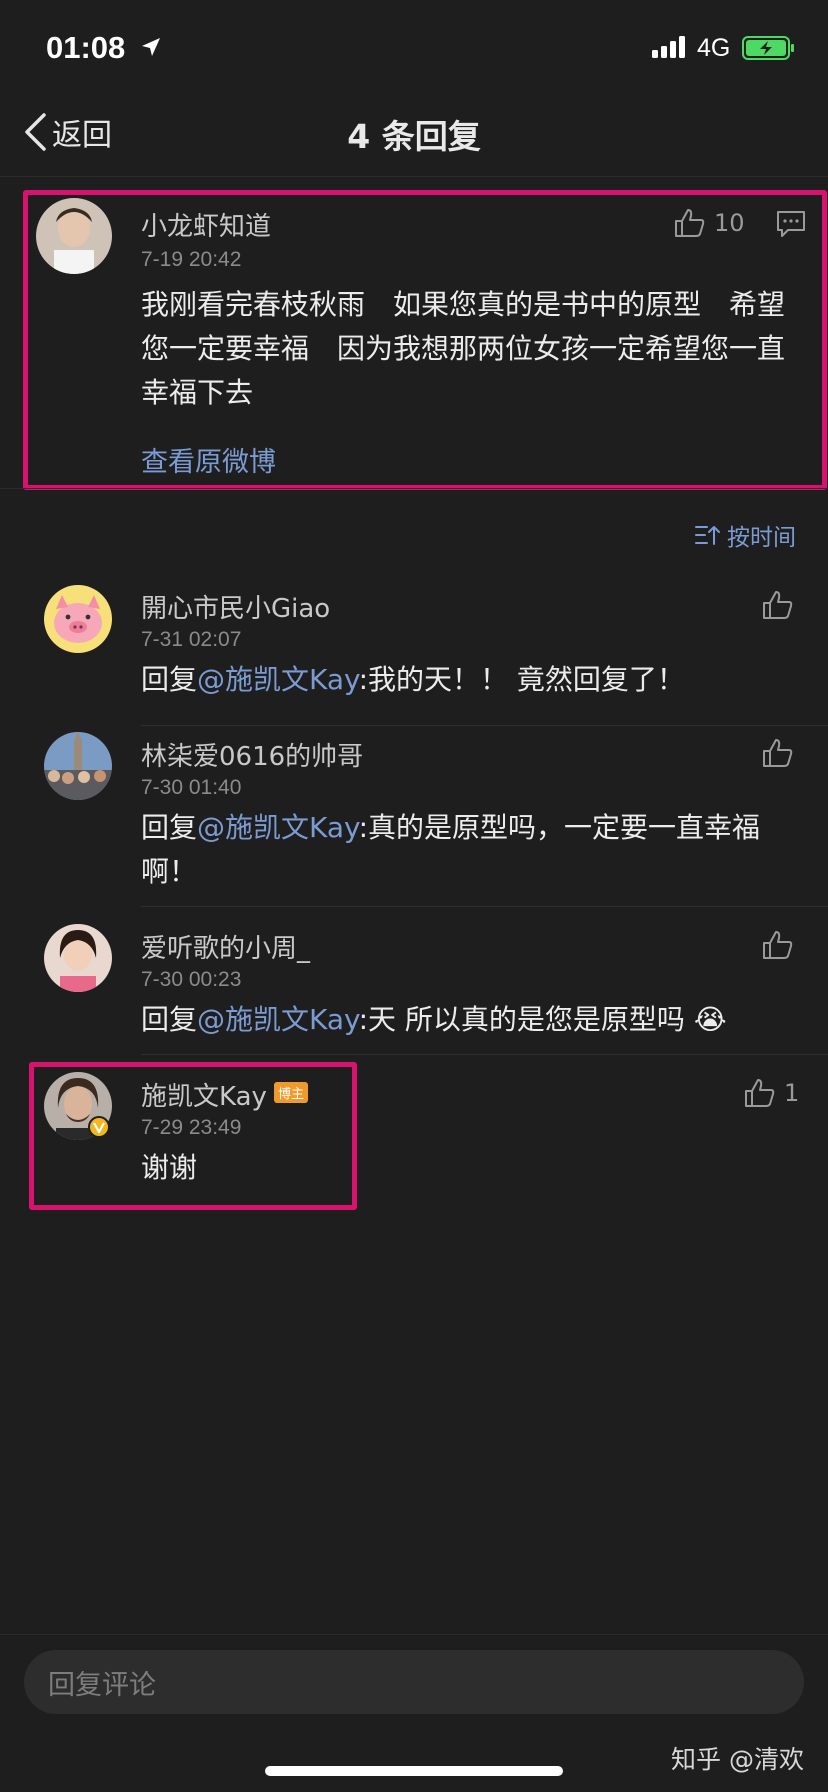 The width and height of the screenshot is (828, 1792). Describe the element at coordinates (191, 787) in the screenshot. I see `reply-time: 7-30 01:40` at that location.